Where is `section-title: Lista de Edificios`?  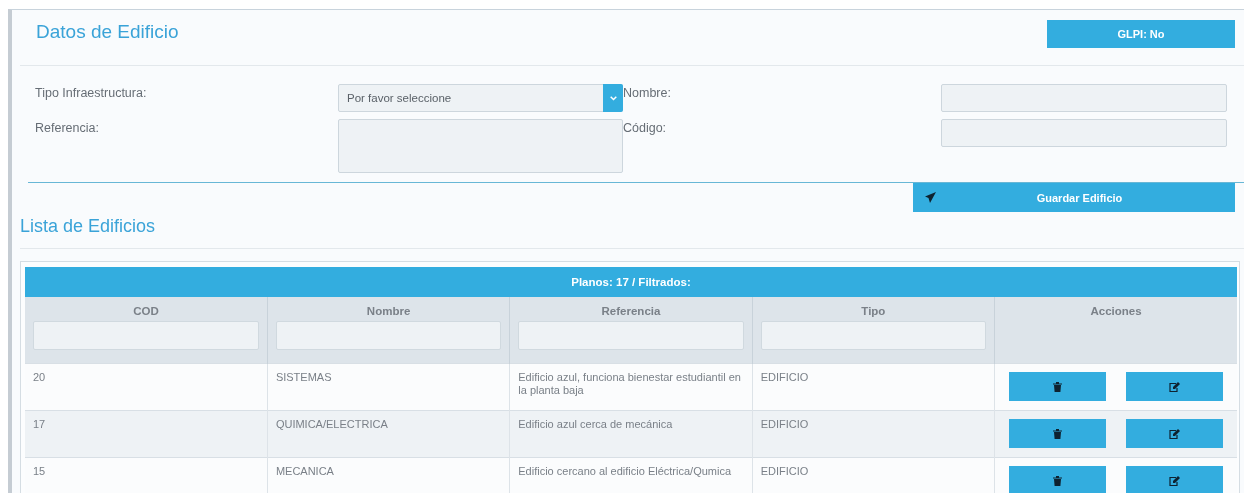
section-title: Lista de Edificios is located at coordinates (632, 232).